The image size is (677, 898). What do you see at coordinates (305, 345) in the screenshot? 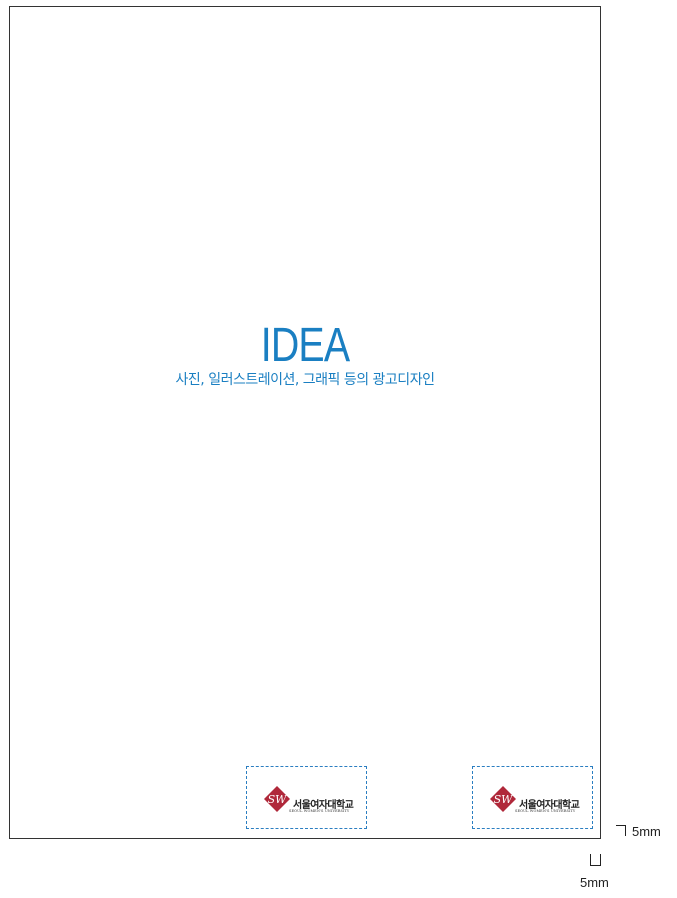
I see `page-title: IDEA` at bounding box center [305, 345].